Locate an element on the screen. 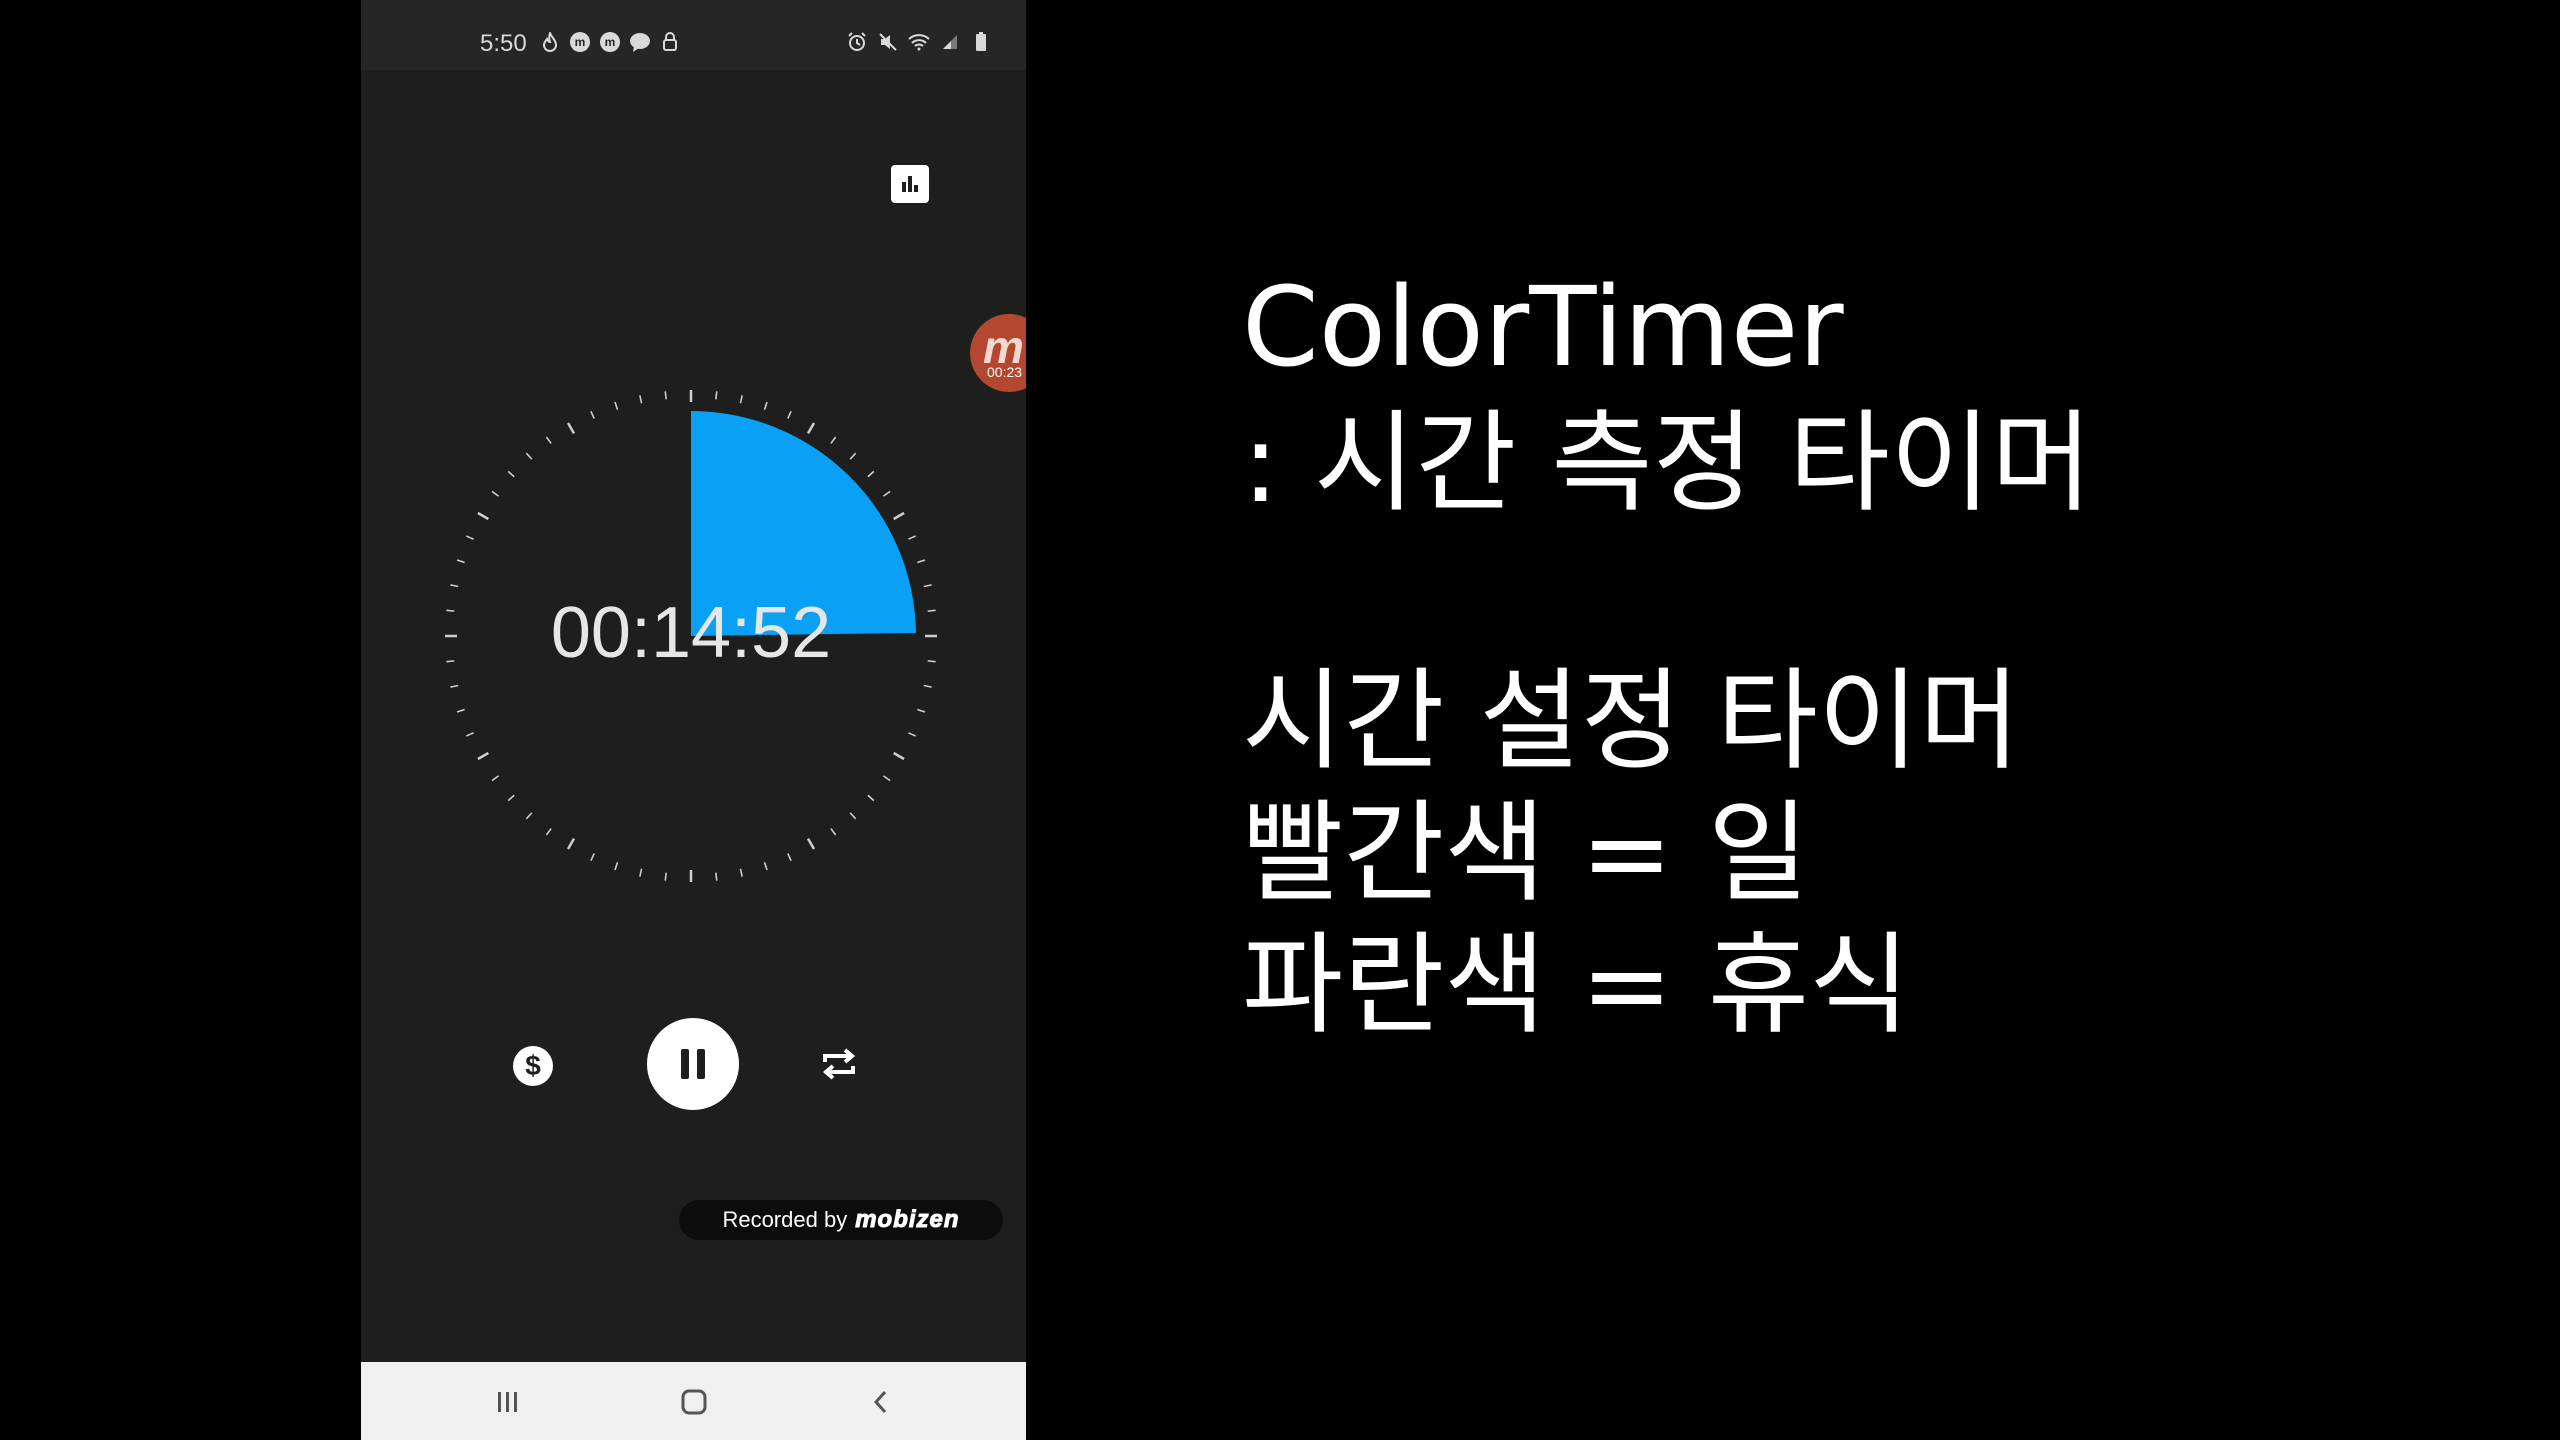  status-bar: 5:50 m m is located at coordinates (693, 35).